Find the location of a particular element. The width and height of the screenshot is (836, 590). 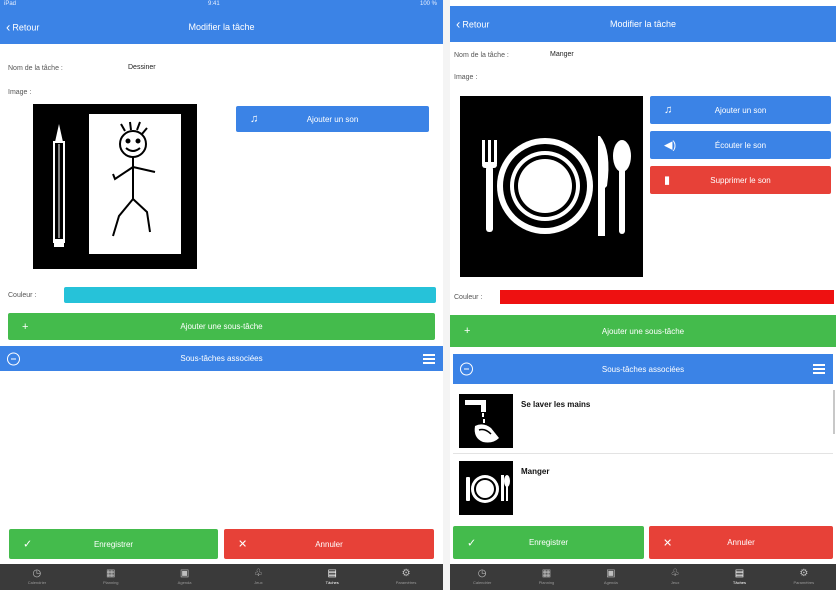

color-label: Couleur : is located at coordinates (22, 295).